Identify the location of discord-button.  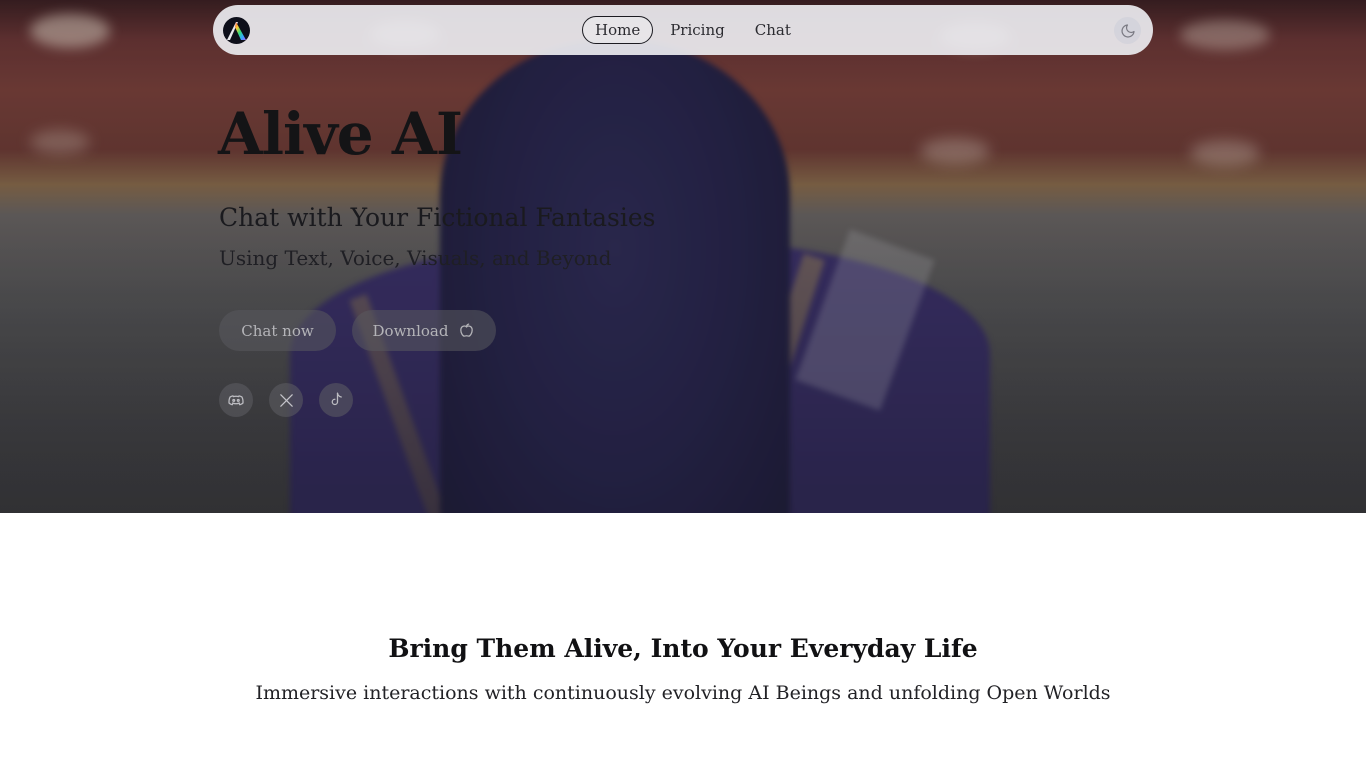
(236, 400).